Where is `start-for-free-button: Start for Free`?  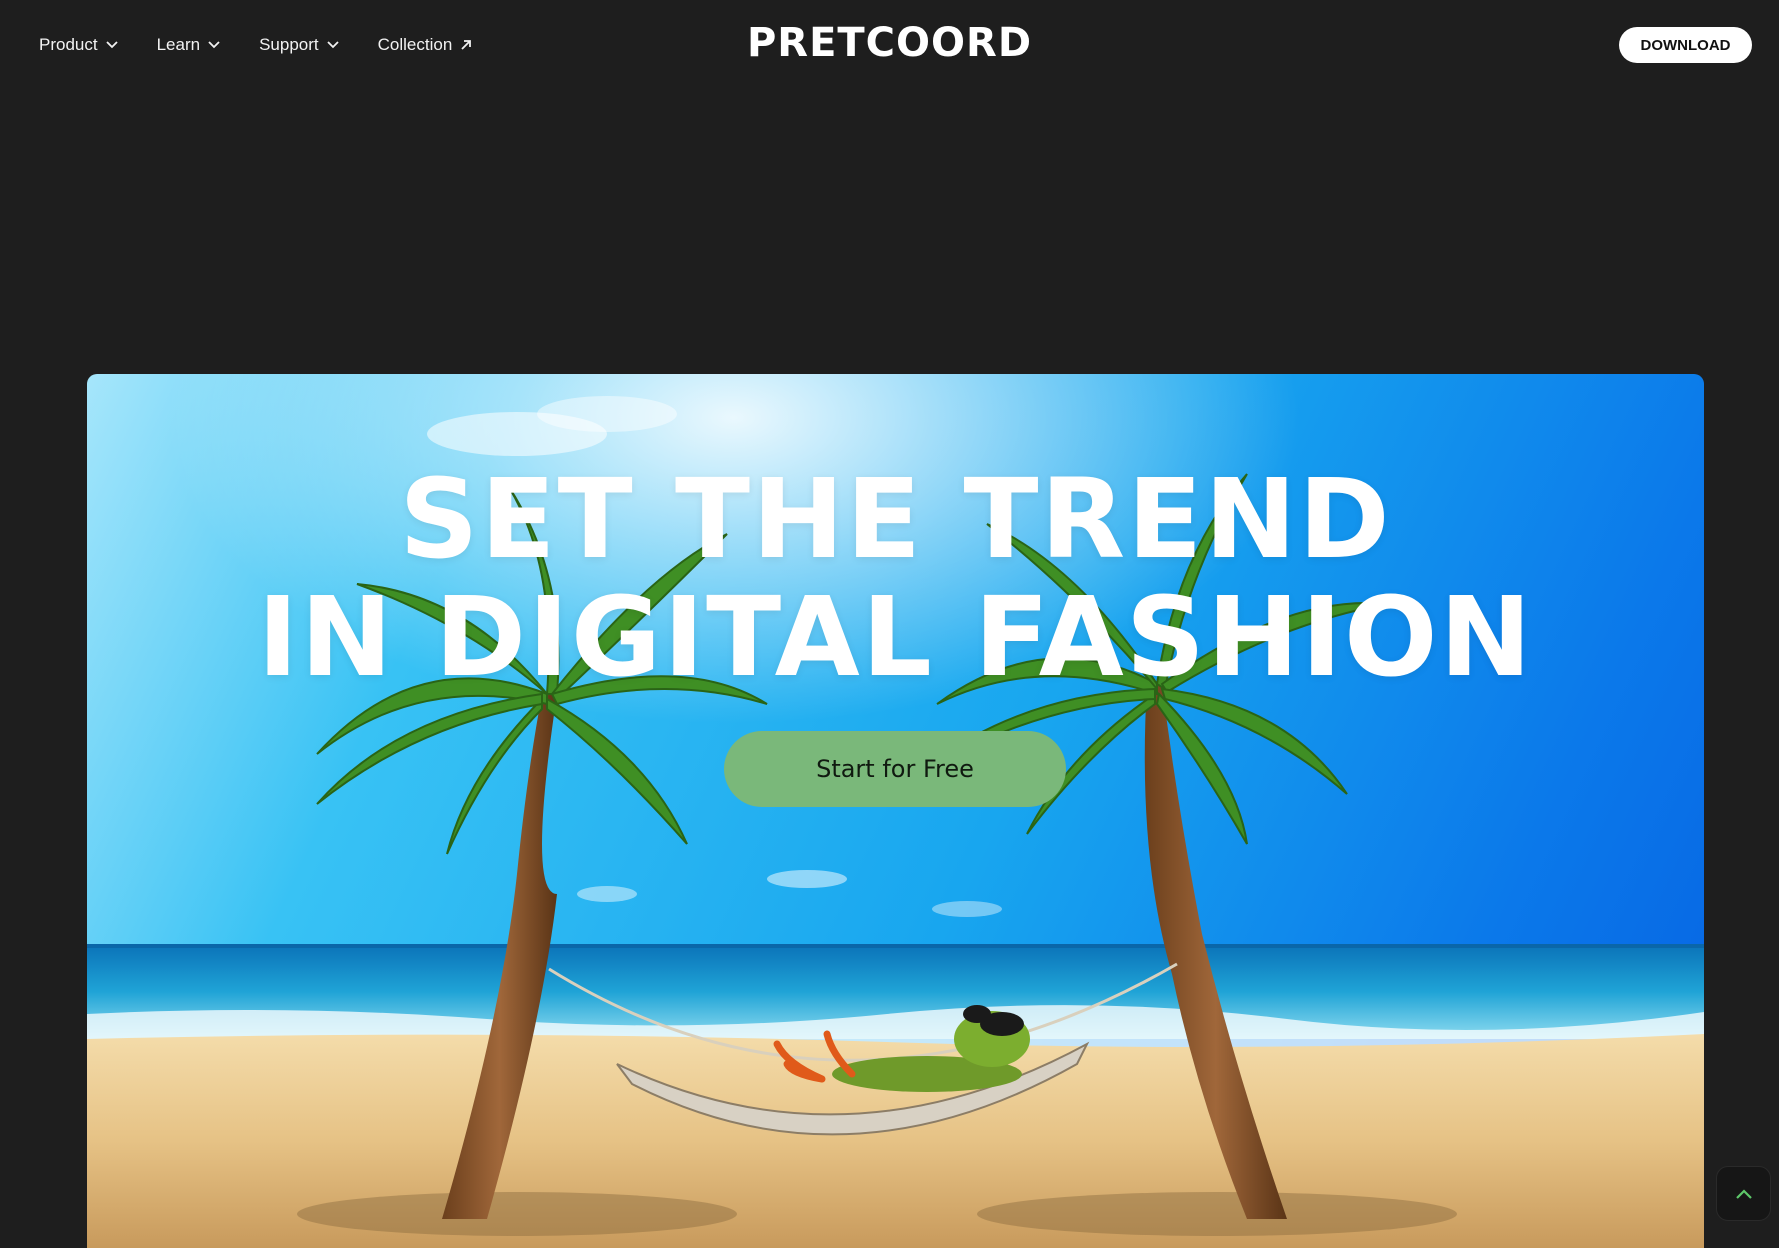 start-for-free-button: Start for Free is located at coordinates (895, 769).